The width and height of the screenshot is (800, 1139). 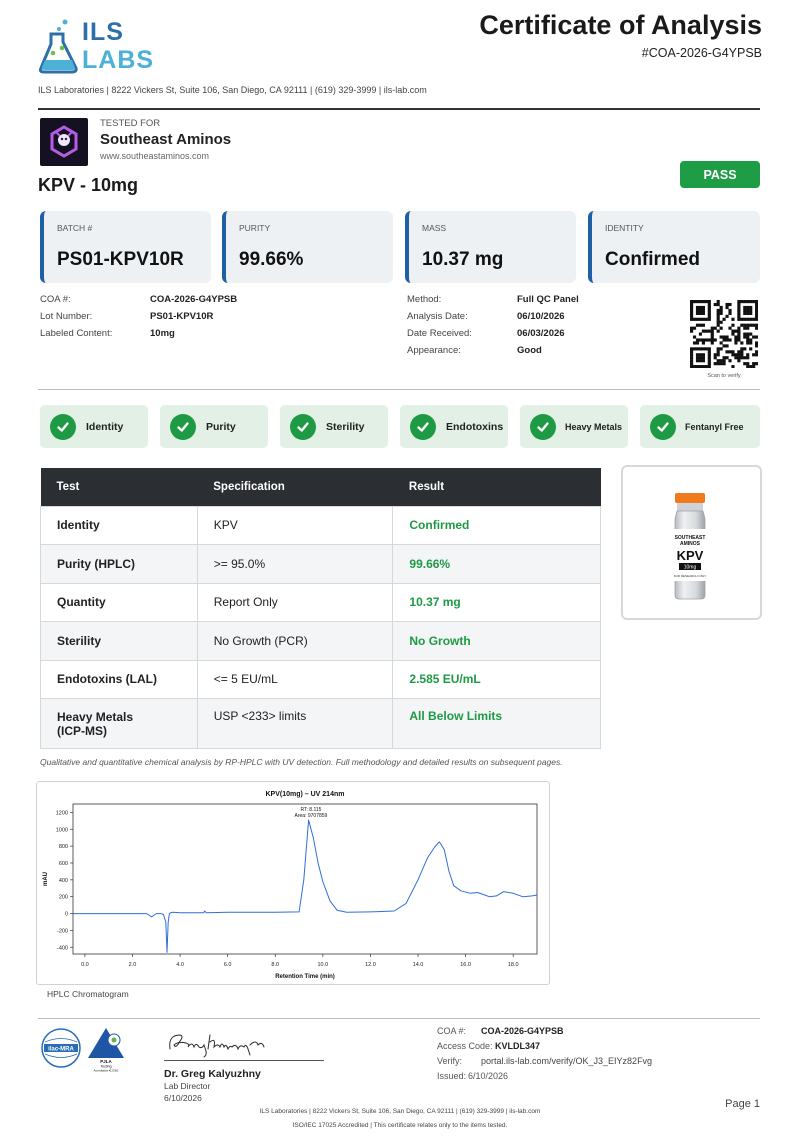 I want to click on chip-heavy-metals: Heavy Metals, so click(x=574, y=426).